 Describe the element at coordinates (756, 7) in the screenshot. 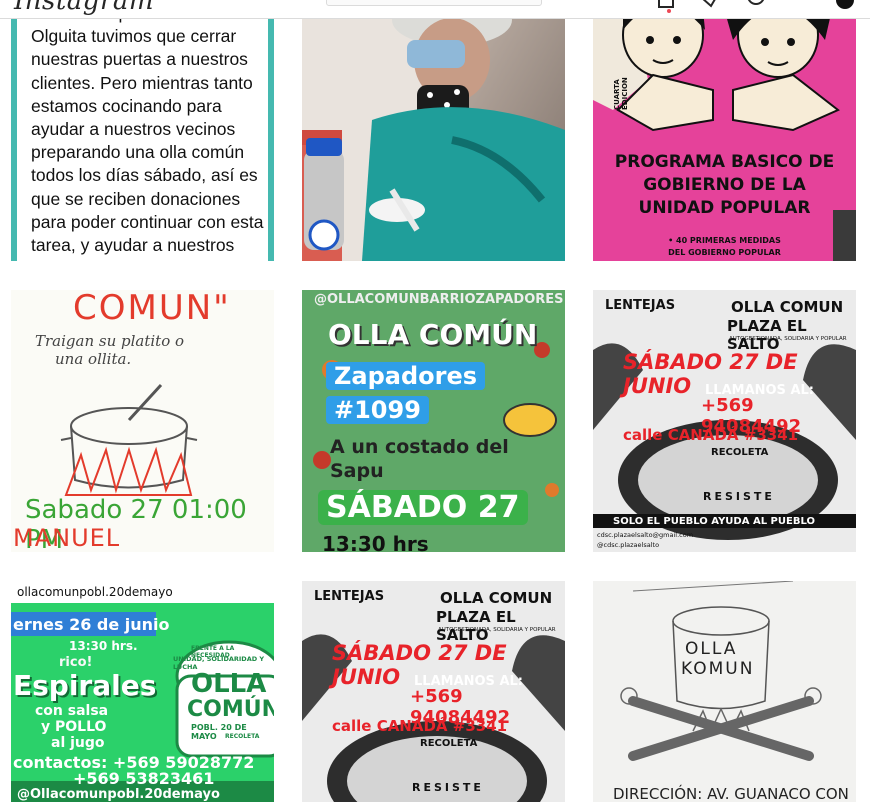

I see `explore-icon` at that location.